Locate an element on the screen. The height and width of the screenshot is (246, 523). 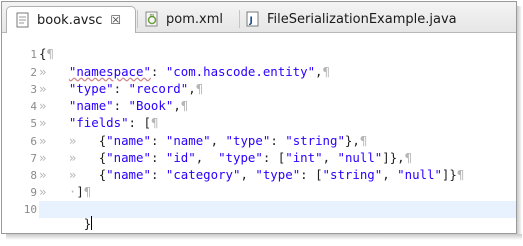
line-number-gutter: 1 2 3 4 5 6 7 8 9 10 is located at coordinates (20, 133).